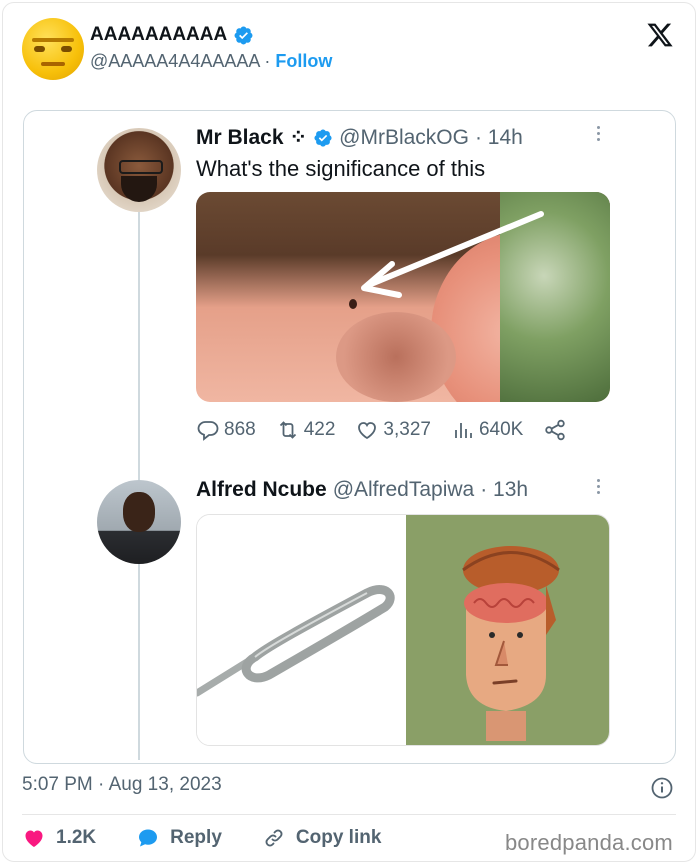  I want to click on like-action: 3,327, so click(393, 430).